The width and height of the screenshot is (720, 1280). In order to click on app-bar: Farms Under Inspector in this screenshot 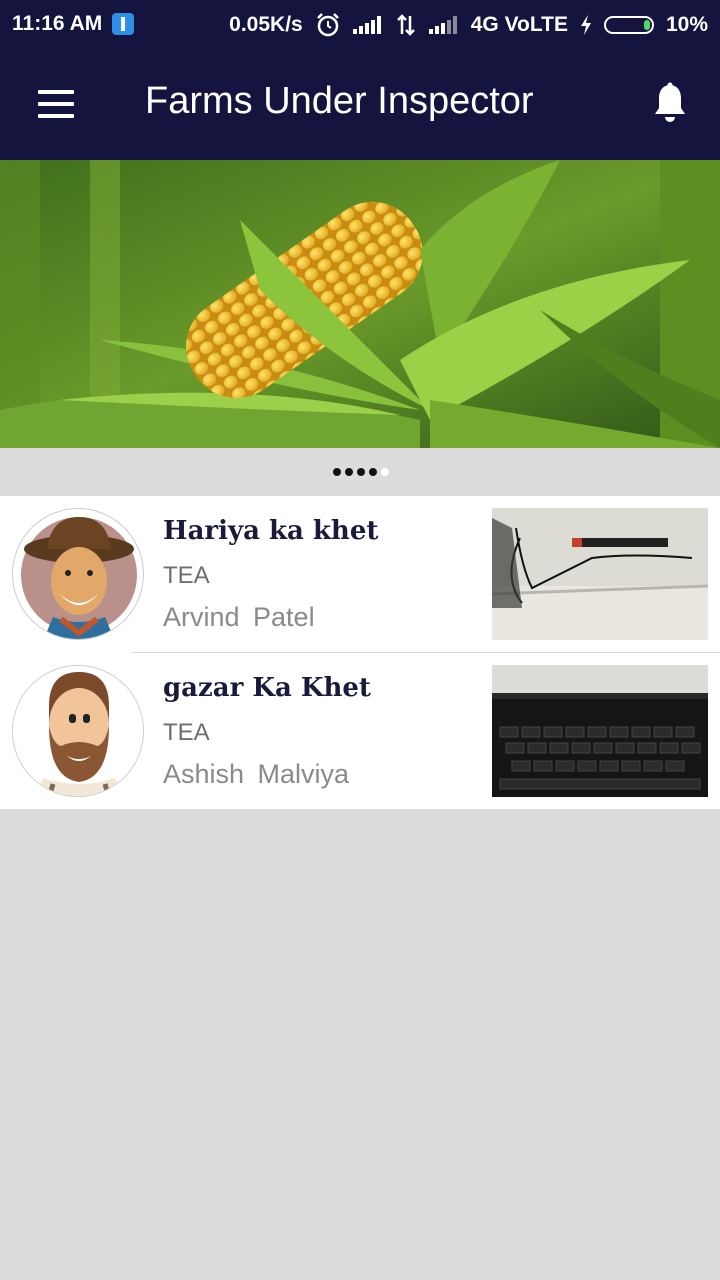, I will do `click(360, 105)`.